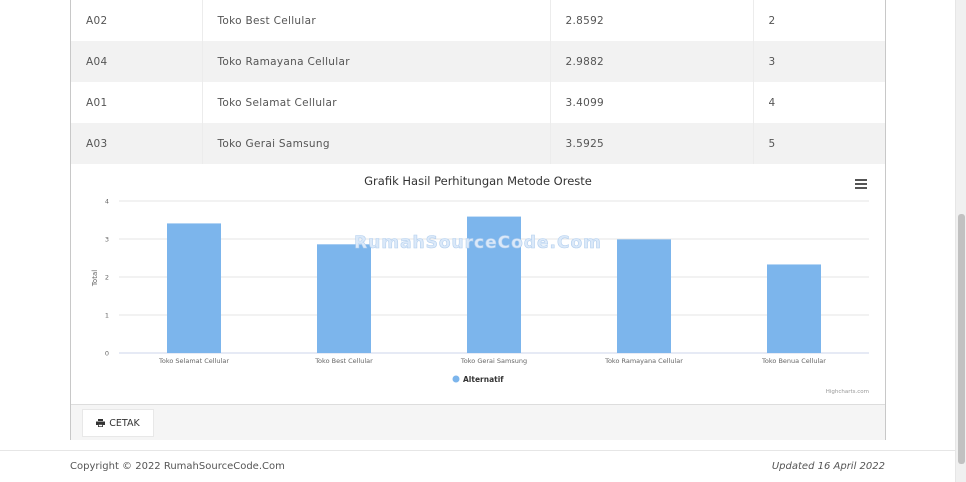  Describe the element at coordinates (137, 61) in the screenshot. I see `alternative-code: A04` at that location.